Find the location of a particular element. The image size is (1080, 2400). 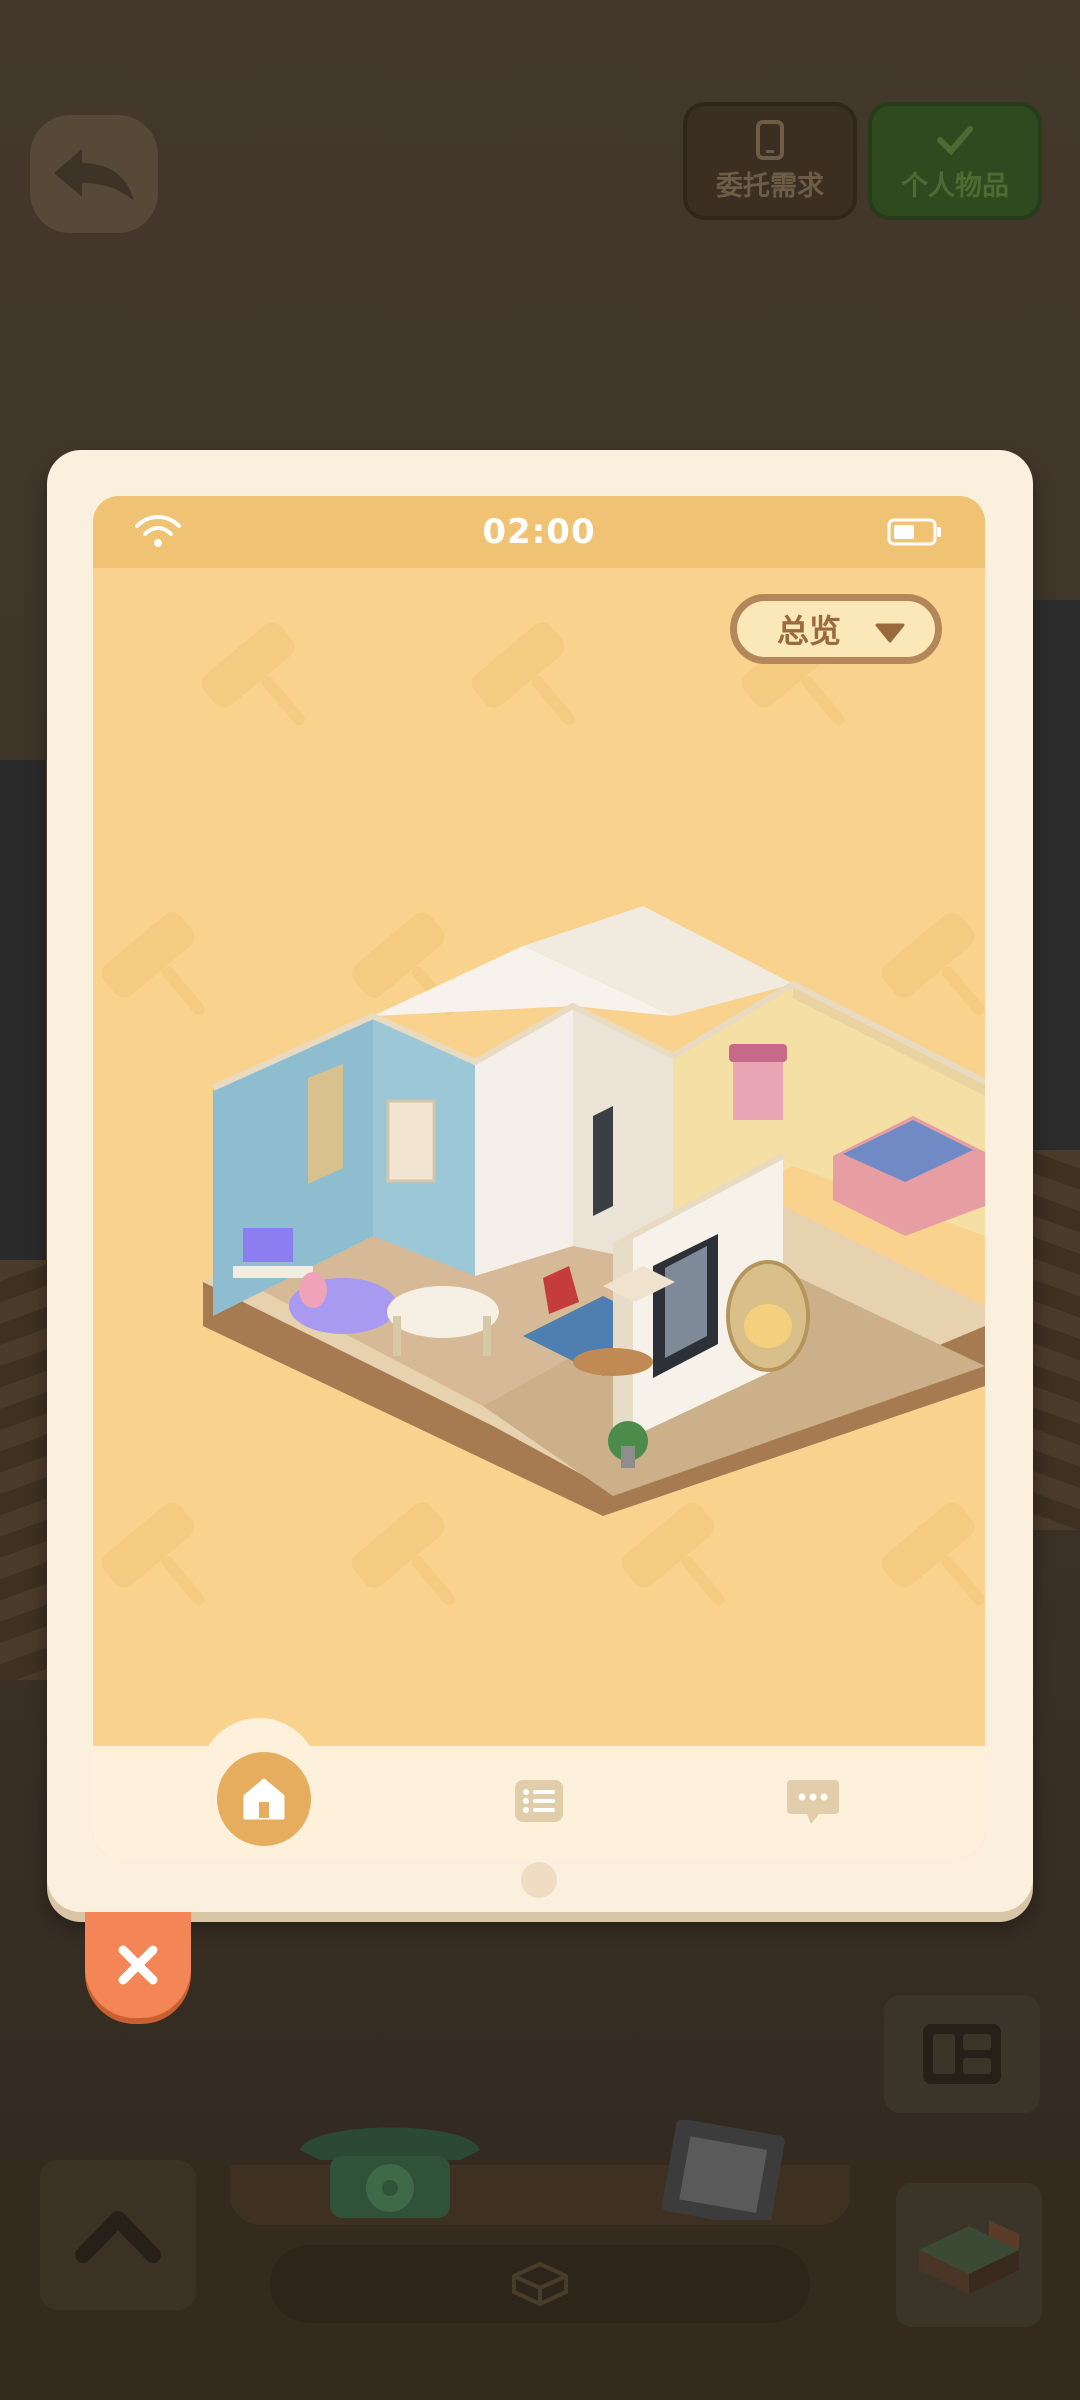

item-scroll-bar is located at coordinates (540, 2284).